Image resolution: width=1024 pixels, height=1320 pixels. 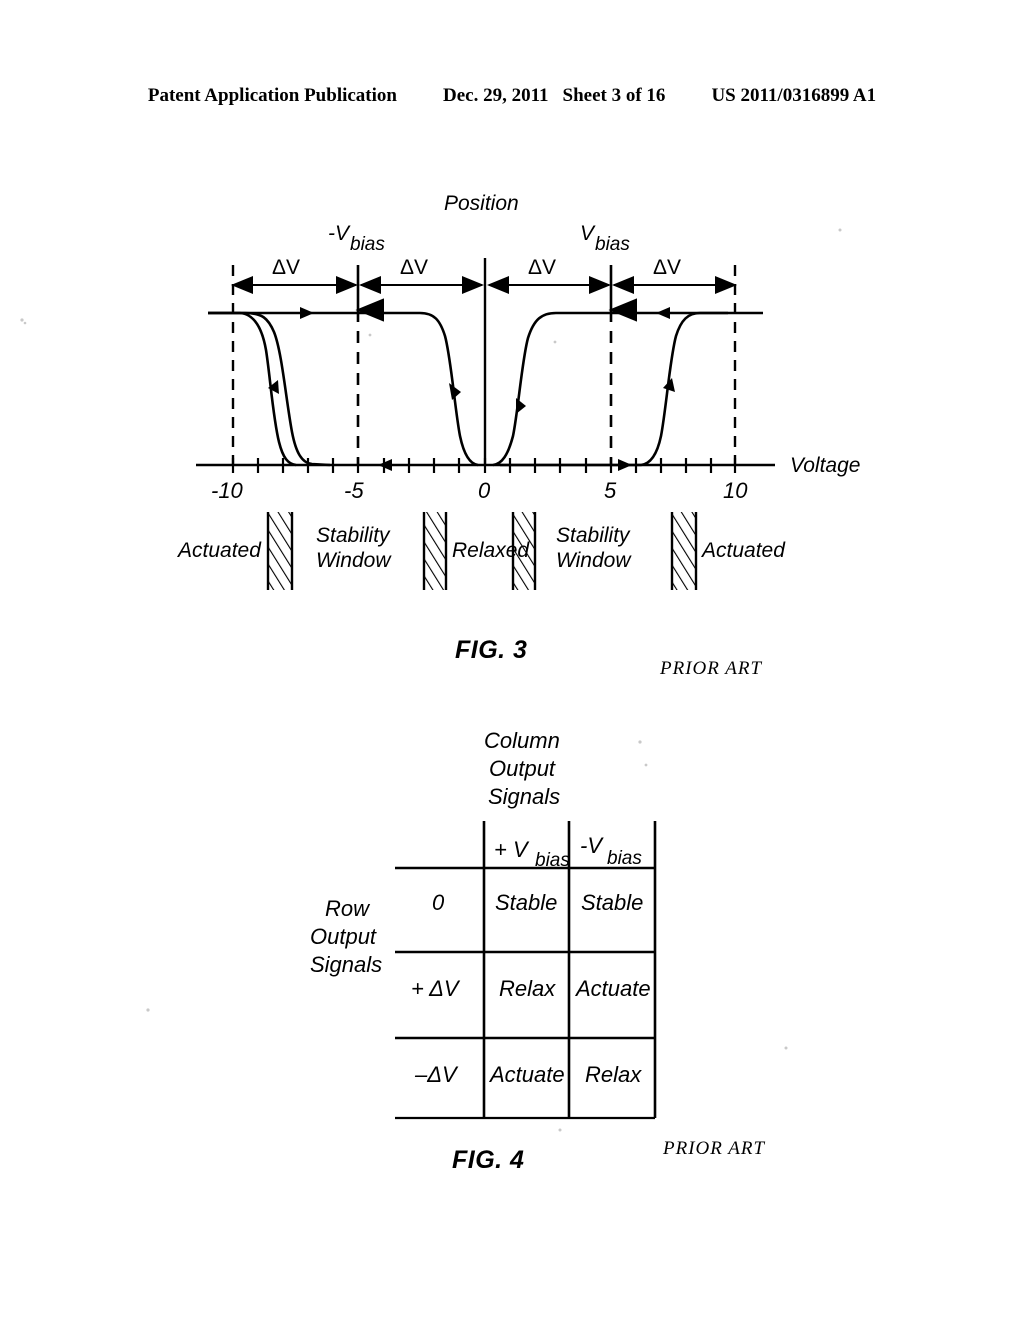 I want to click on row-label-1: 0, so click(x=438, y=902).